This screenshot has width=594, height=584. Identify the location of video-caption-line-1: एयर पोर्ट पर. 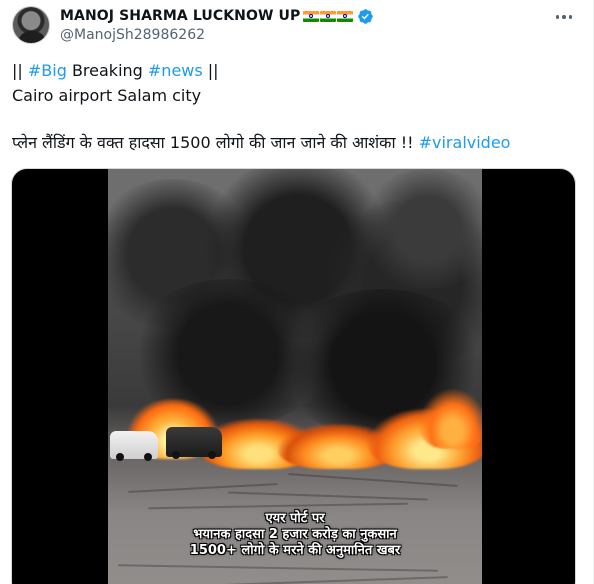
(295, 518).